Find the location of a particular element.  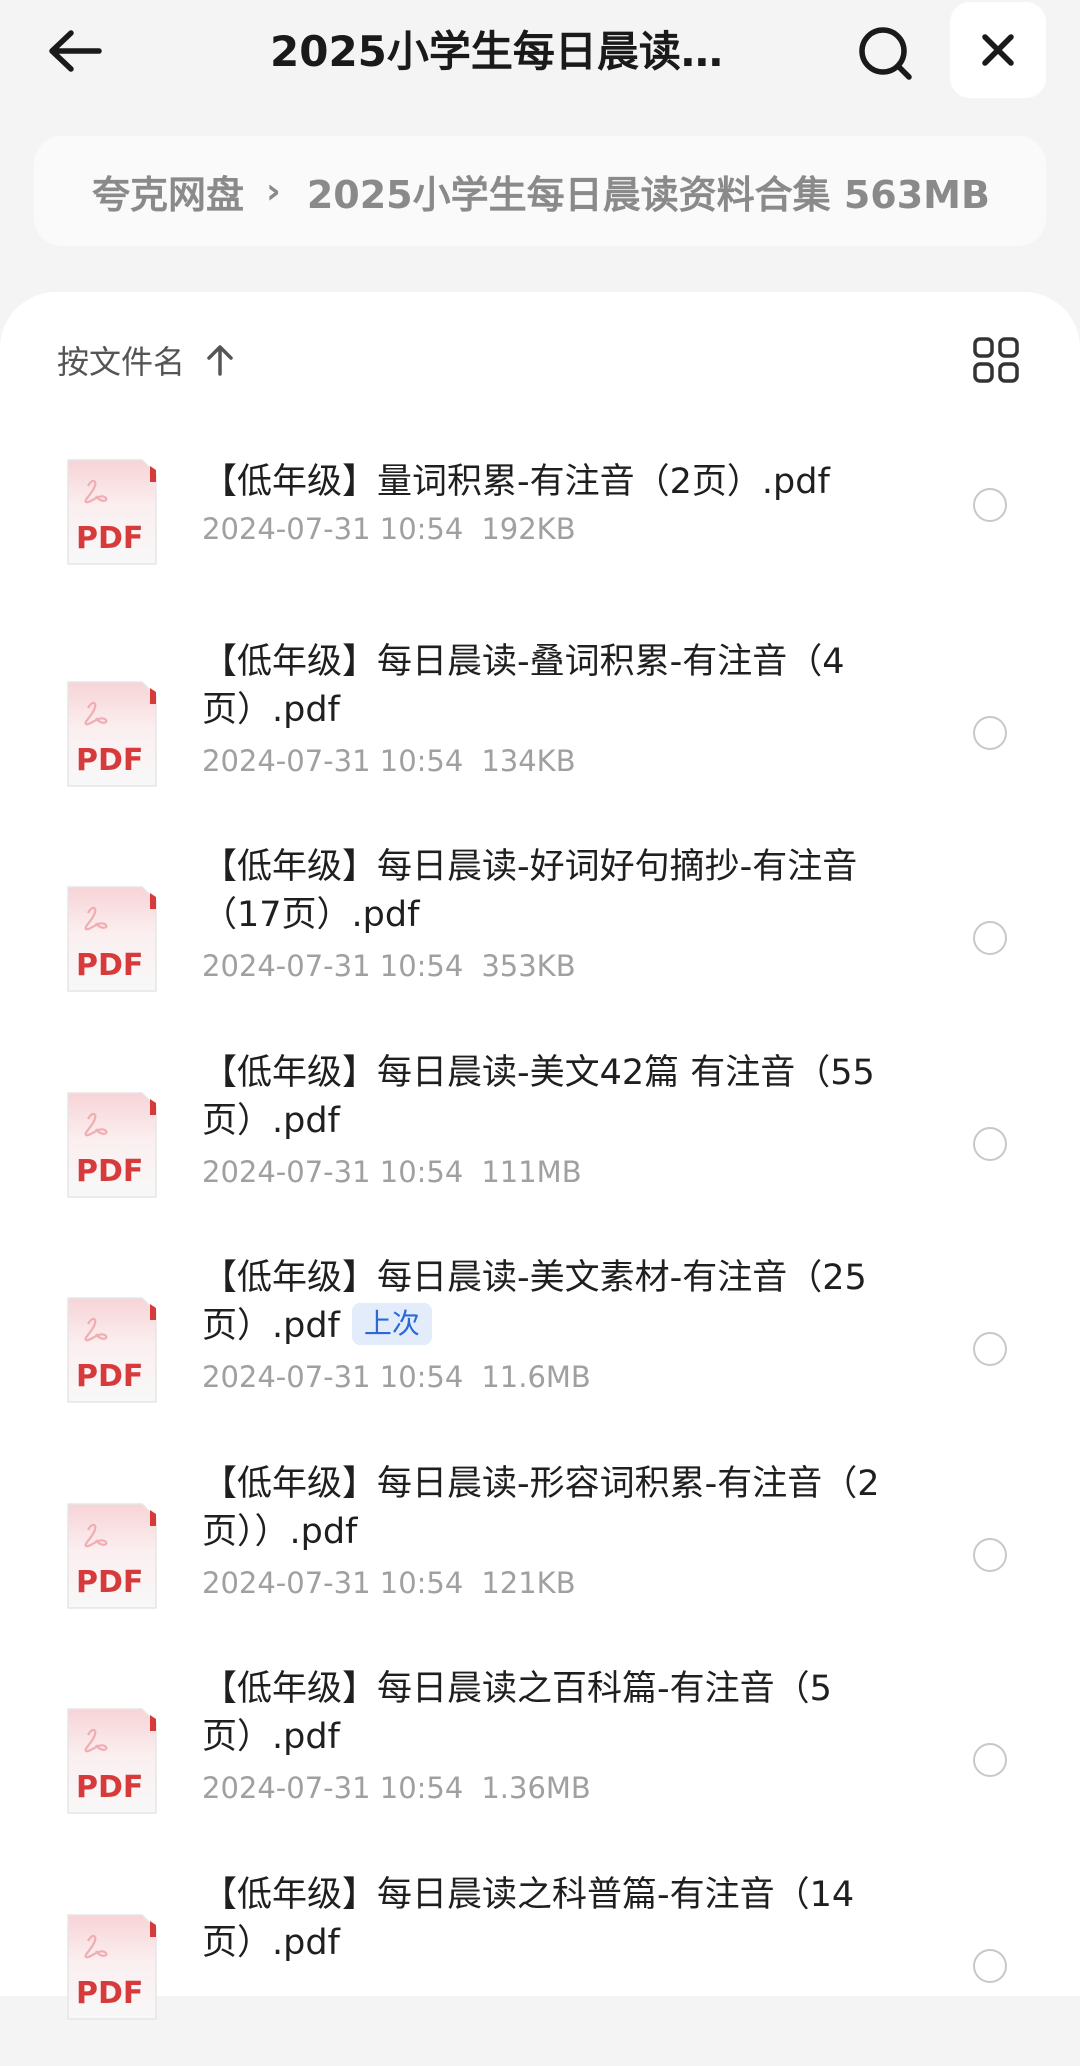

last-opened-badge: 上次 is located at coordinates (391, 1324).